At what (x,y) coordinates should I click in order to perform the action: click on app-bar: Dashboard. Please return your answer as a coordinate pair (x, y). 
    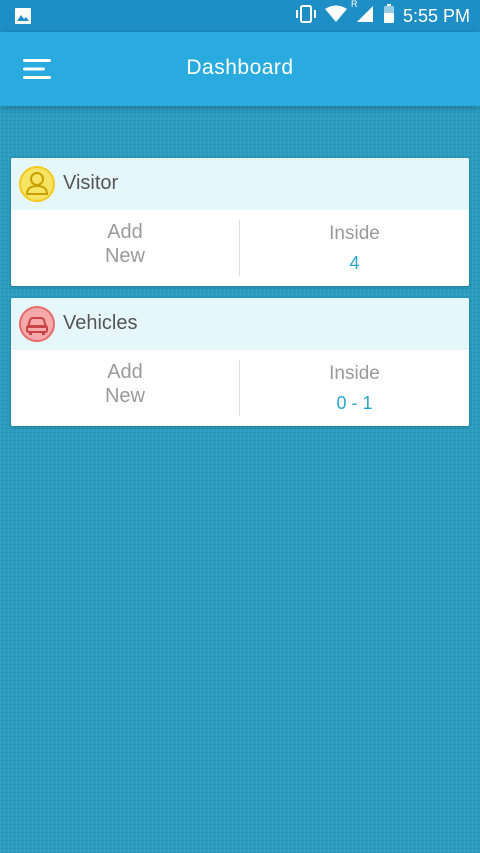
    Looking at the image, I should click on (240, 69).